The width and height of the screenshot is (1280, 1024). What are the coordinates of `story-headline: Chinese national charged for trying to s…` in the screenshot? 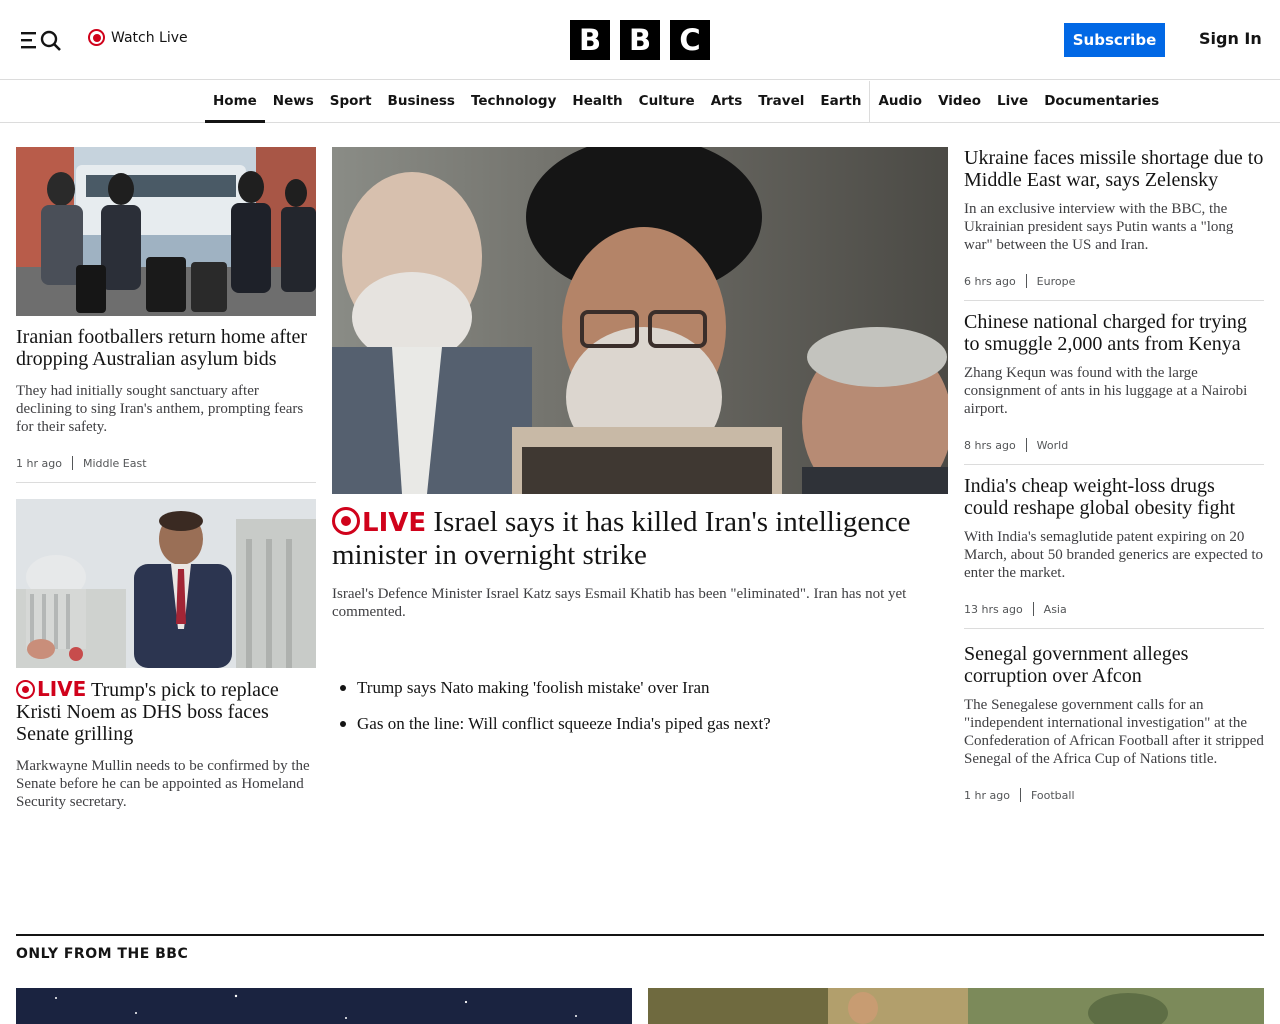 It's located at (1114, 333).